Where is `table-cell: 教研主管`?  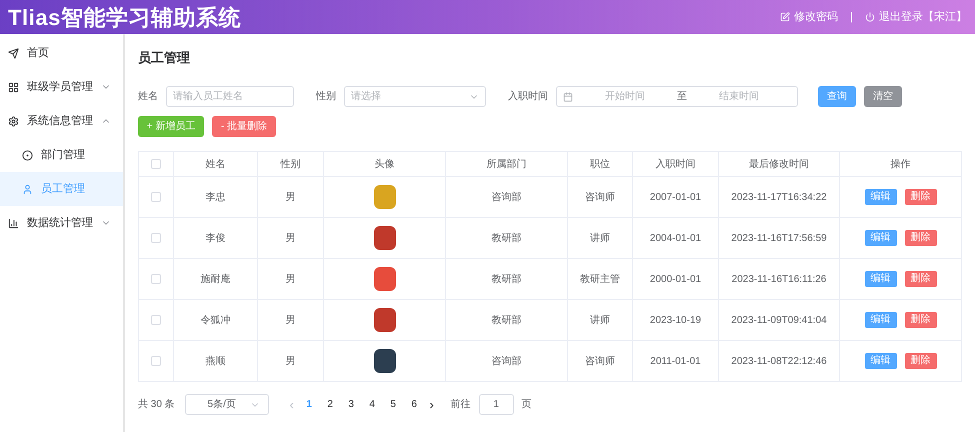
table-cell: 教研主管 is located at coordinates (600, 279).